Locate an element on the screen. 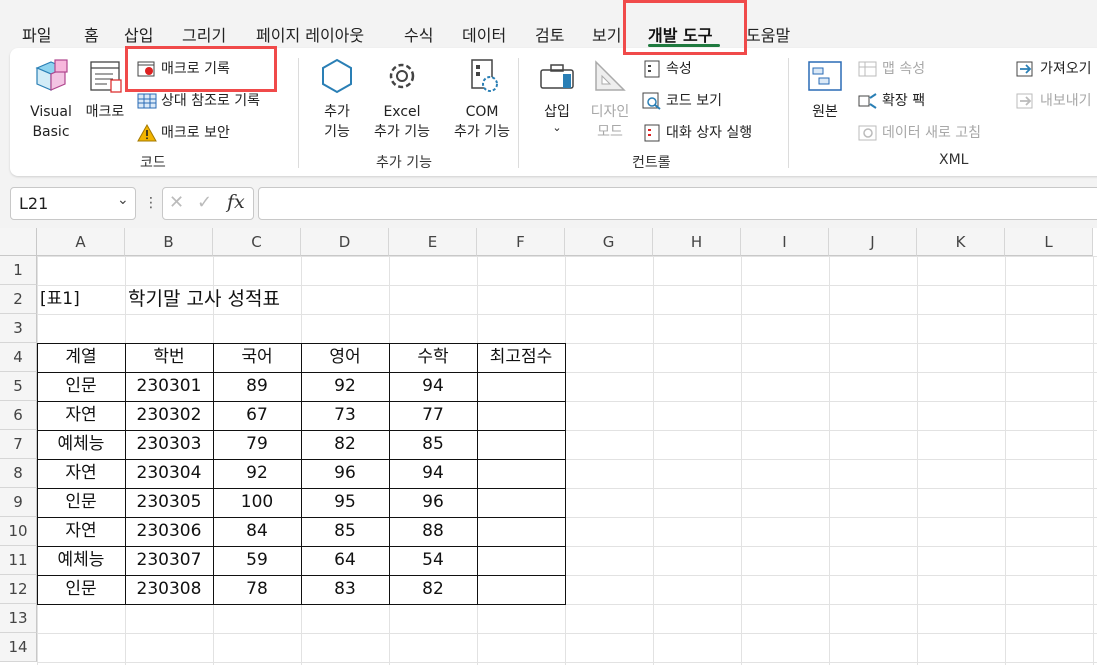 The width and height of the screenshot is (1097, 665). macro-security-button: 매크로 보안 is located at coordinates (183, 133).